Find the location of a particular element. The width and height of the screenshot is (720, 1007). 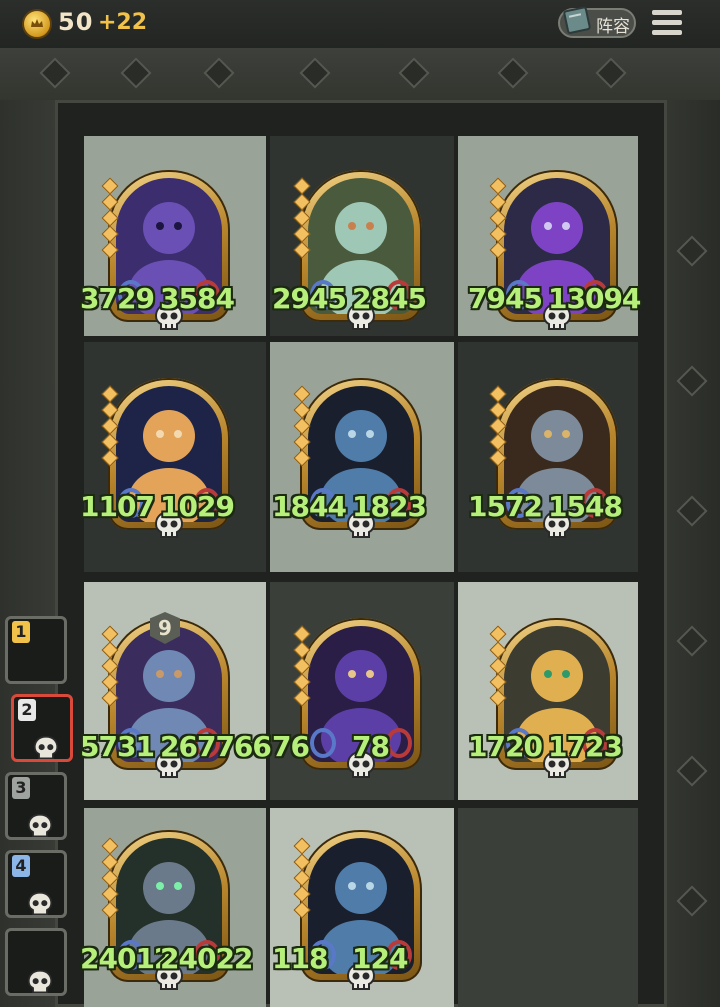

hero-stat-left: 24012 is located at coordinates (126, 958).